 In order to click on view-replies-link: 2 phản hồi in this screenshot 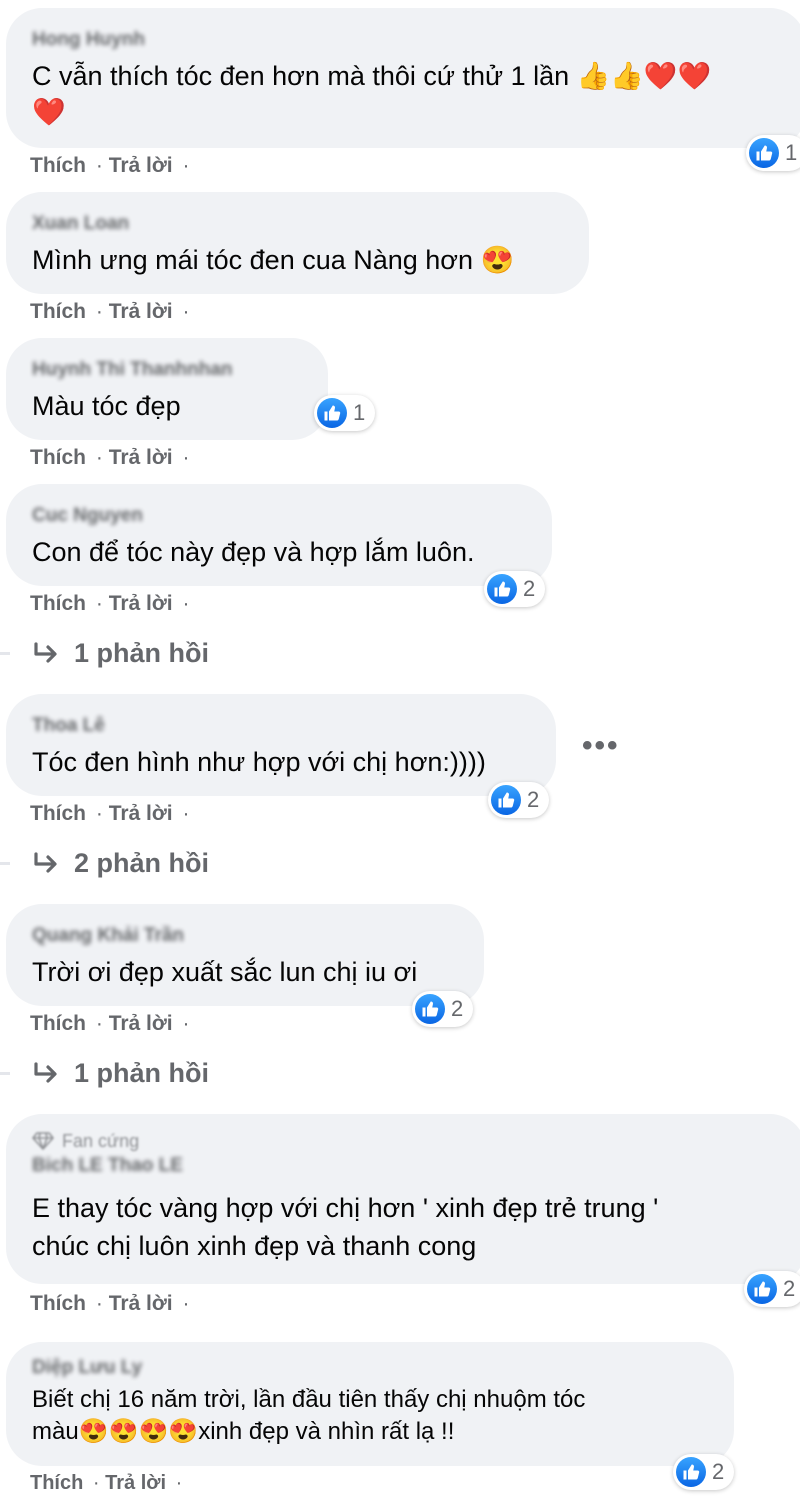, I will do `click(120, 863)`.